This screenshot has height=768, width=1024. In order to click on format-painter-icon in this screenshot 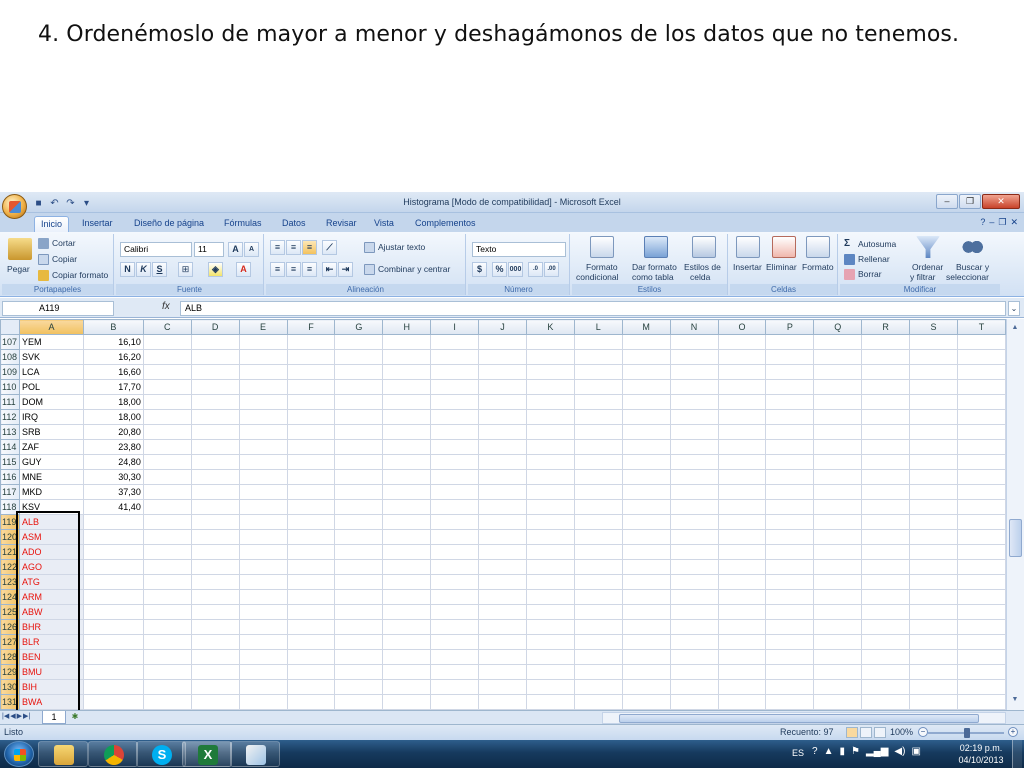, I will do `click(43, 275)`.